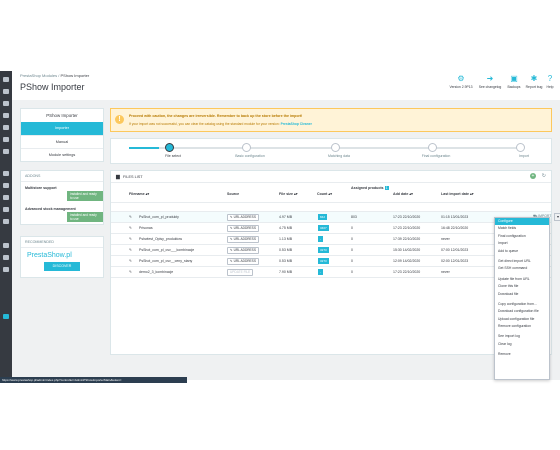 The width and height of the screenshot is (560, 450). I want to click on dashboard-icon, so click(6, 91).